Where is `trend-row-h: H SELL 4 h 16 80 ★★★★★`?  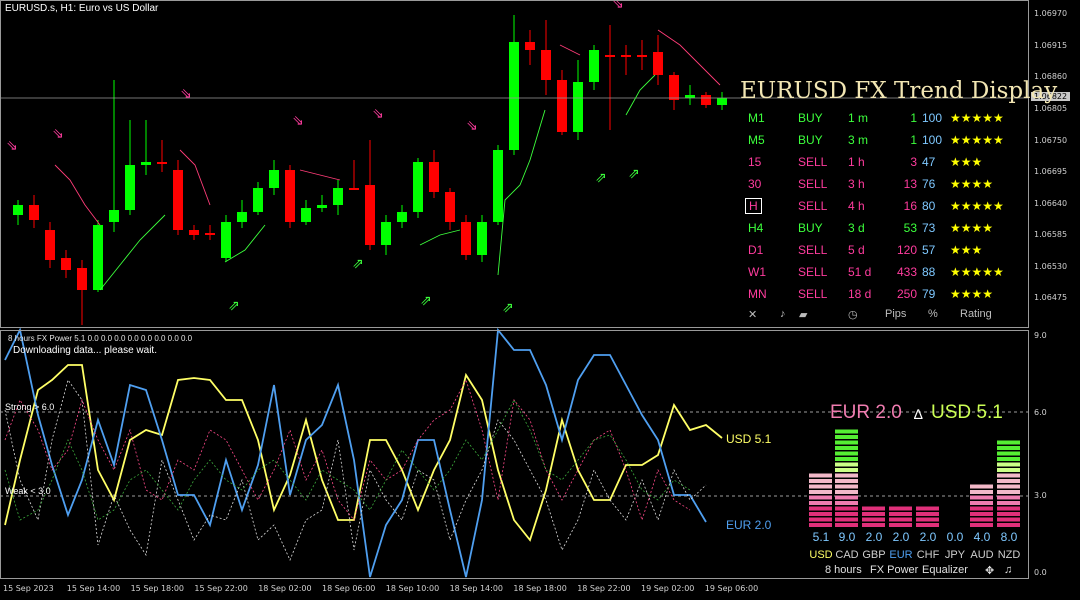 trend-row-h: H SELL 4 h 16 80 ★★★★★ is located at coordinates (882, 208).